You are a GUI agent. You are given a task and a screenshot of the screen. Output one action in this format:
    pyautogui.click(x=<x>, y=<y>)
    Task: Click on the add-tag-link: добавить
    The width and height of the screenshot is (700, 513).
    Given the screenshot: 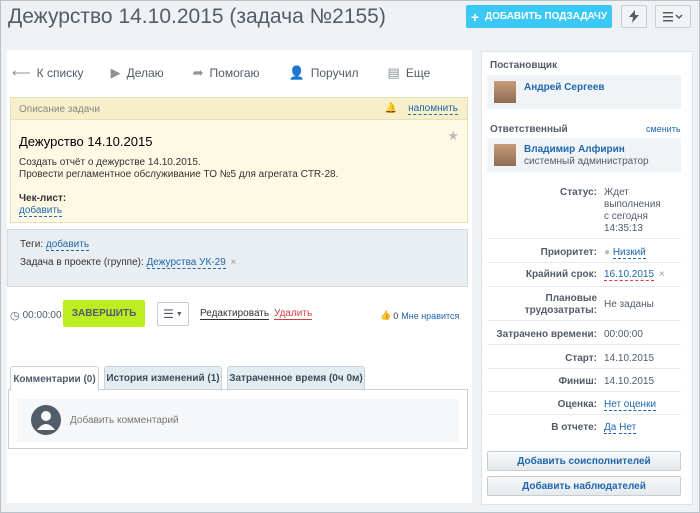 What is the action you would take?
    pyautogui.click(x=67, y=245)
    